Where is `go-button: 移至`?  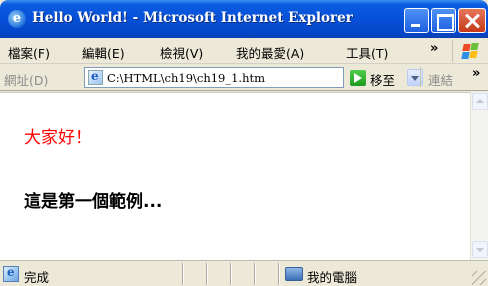 go-button: 移至 is located at coordinates (383, 78).